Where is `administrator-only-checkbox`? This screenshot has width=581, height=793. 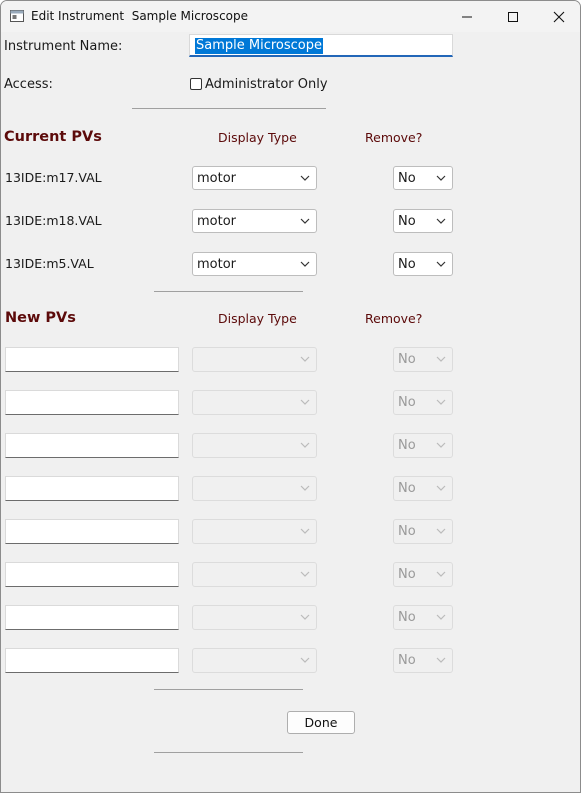 administrator-only-checkbox is located at coordinates (196, 84).